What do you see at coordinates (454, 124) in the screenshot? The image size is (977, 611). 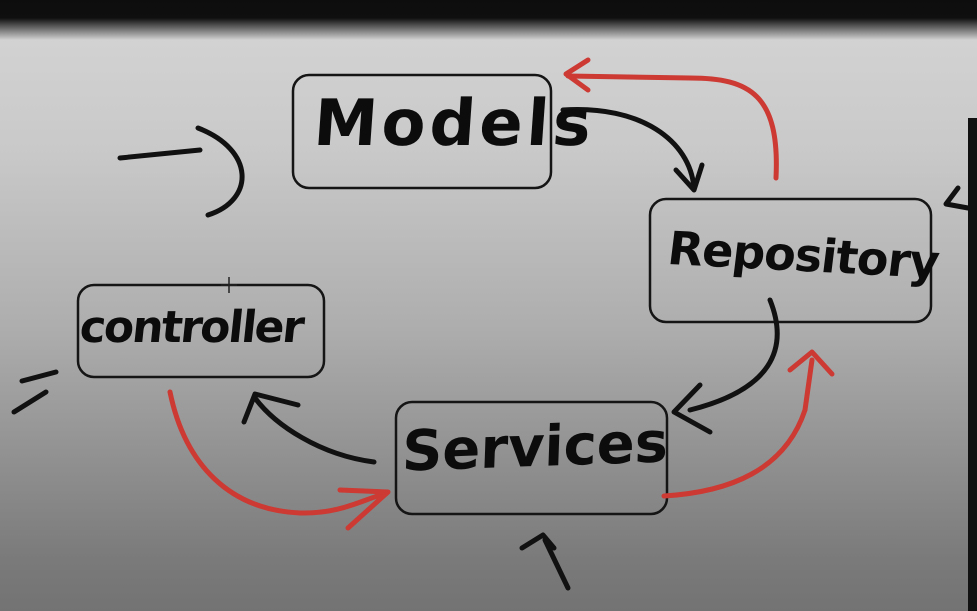 I see `node-label-models: Models` at bounding box center [454, 124].